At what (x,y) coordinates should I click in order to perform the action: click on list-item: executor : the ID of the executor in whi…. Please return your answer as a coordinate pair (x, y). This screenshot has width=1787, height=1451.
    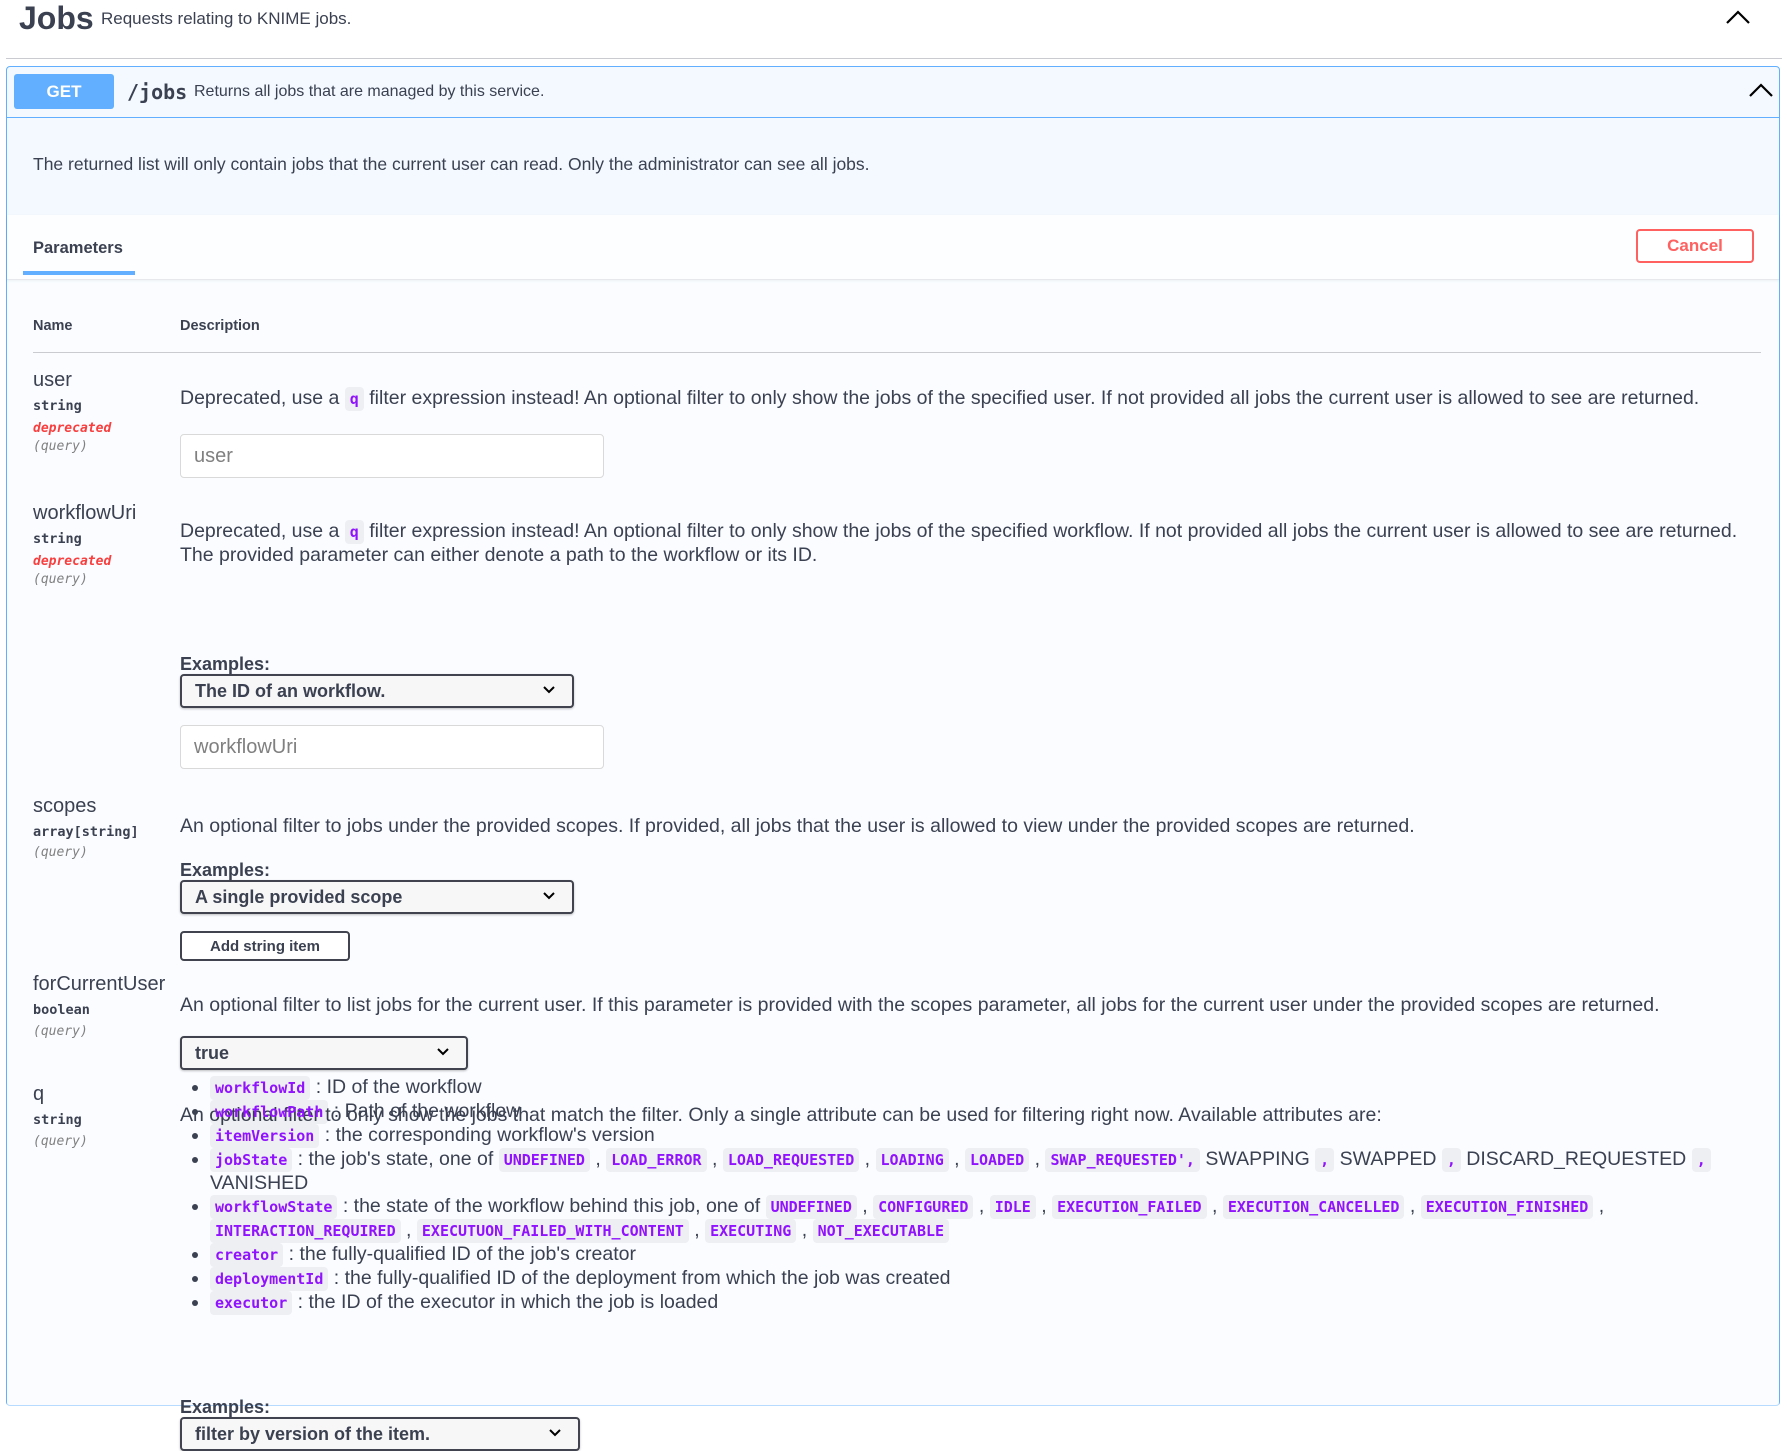
    Looking at the image, I should click on (990, 1303).